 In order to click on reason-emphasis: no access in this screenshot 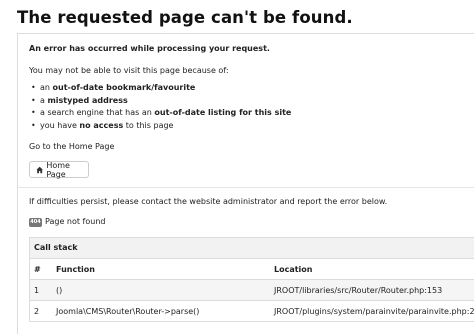, I will do `click(101, 126)`.